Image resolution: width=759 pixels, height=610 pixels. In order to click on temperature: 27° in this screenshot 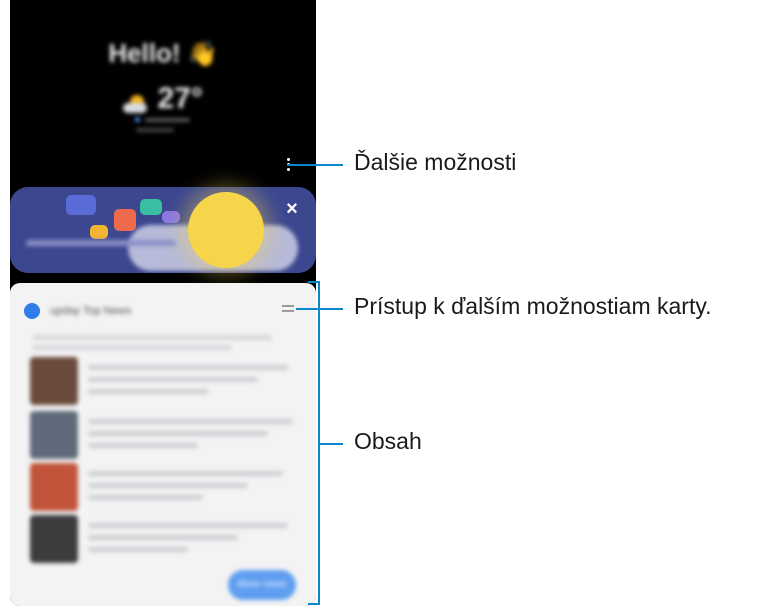, I will do `click(180, 98)`.